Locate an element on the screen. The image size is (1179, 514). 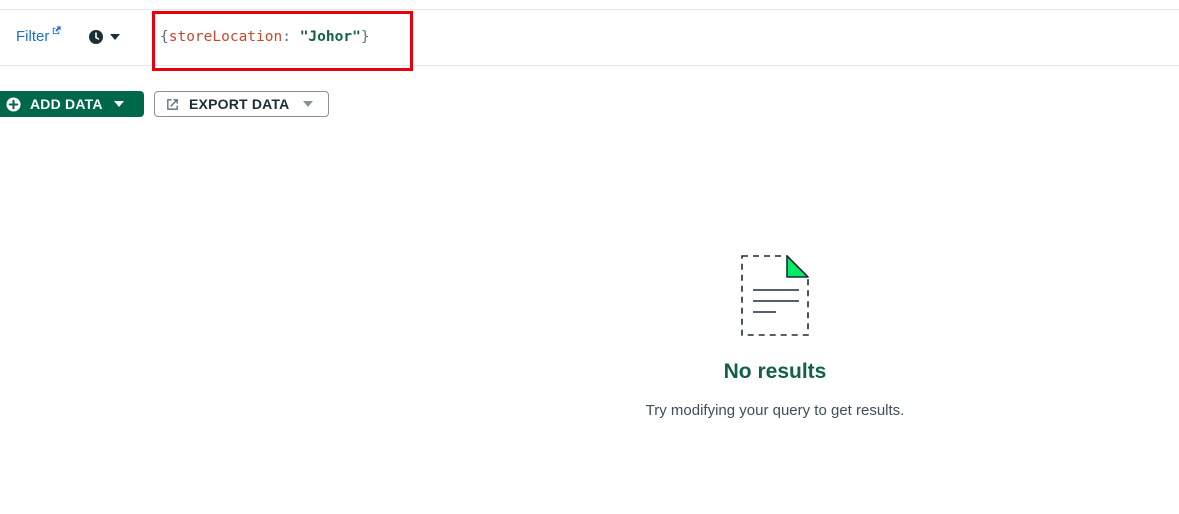
query-filter-bar: Filter {storeLocation: "Johor"} is located at coordinates (589, 40).